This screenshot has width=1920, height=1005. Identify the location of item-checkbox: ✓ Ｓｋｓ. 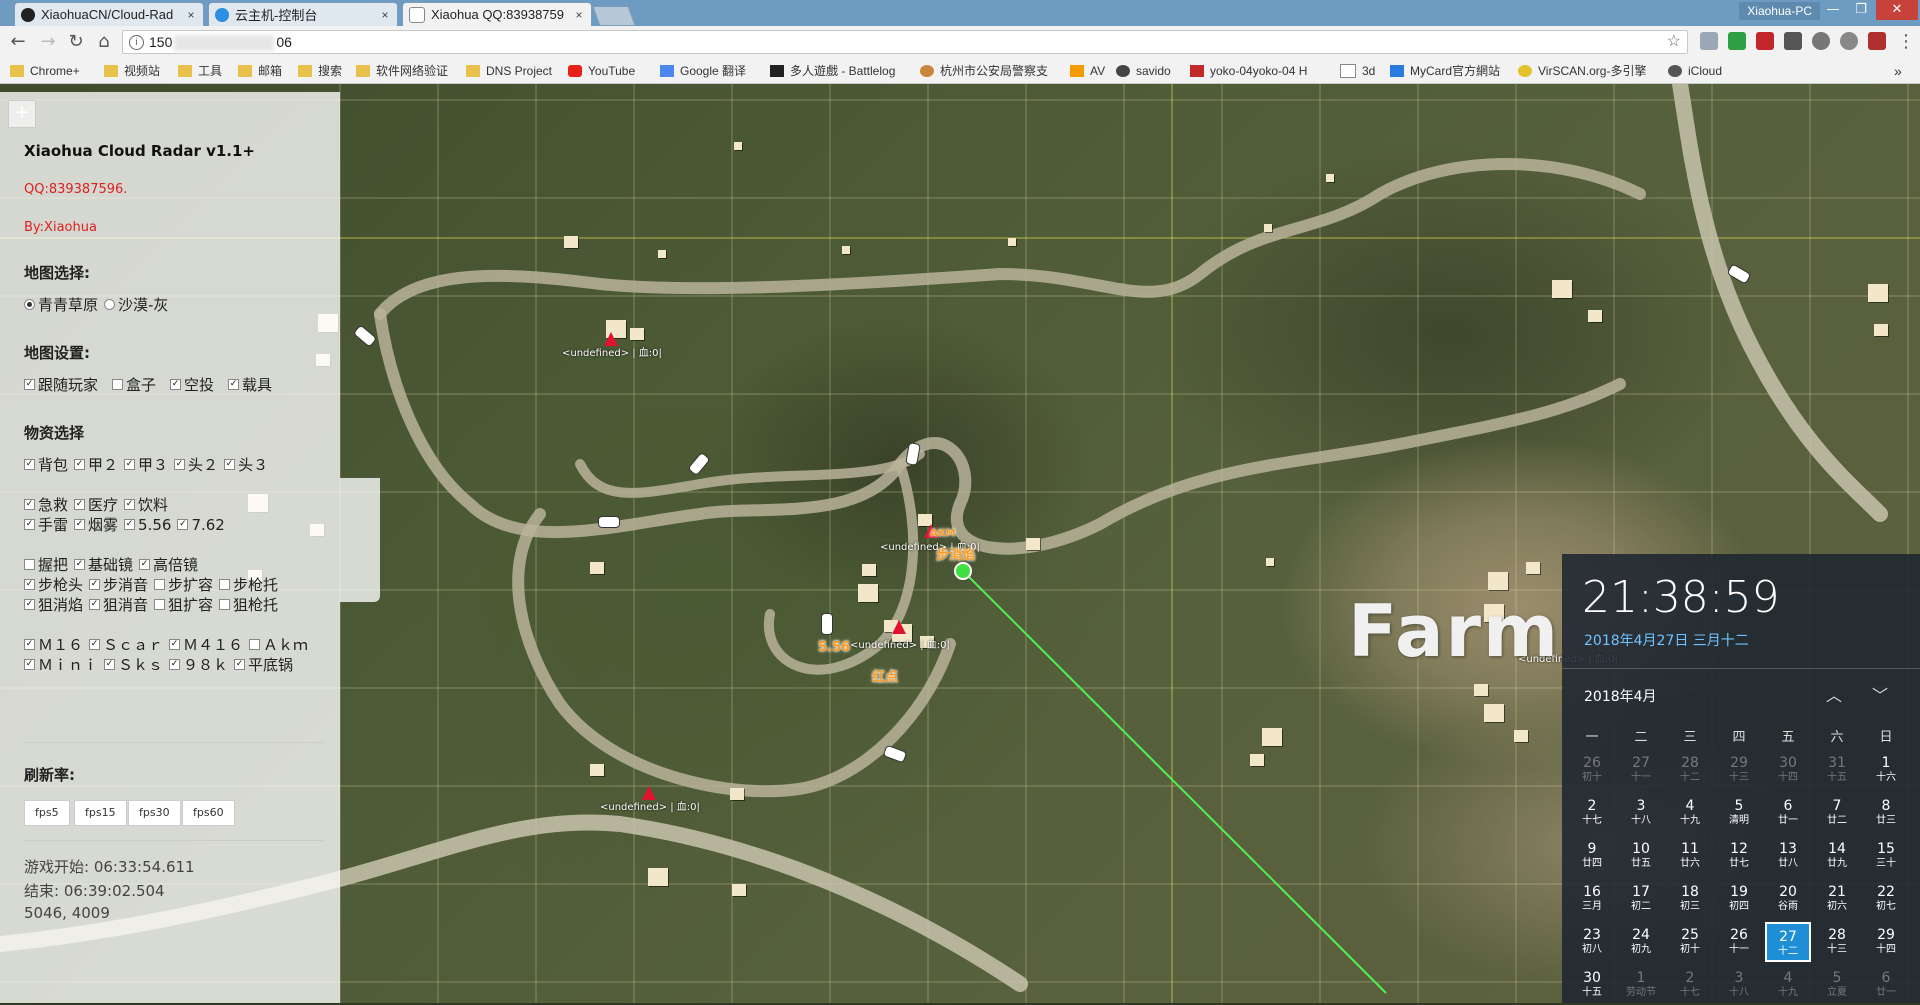
(133, 664).